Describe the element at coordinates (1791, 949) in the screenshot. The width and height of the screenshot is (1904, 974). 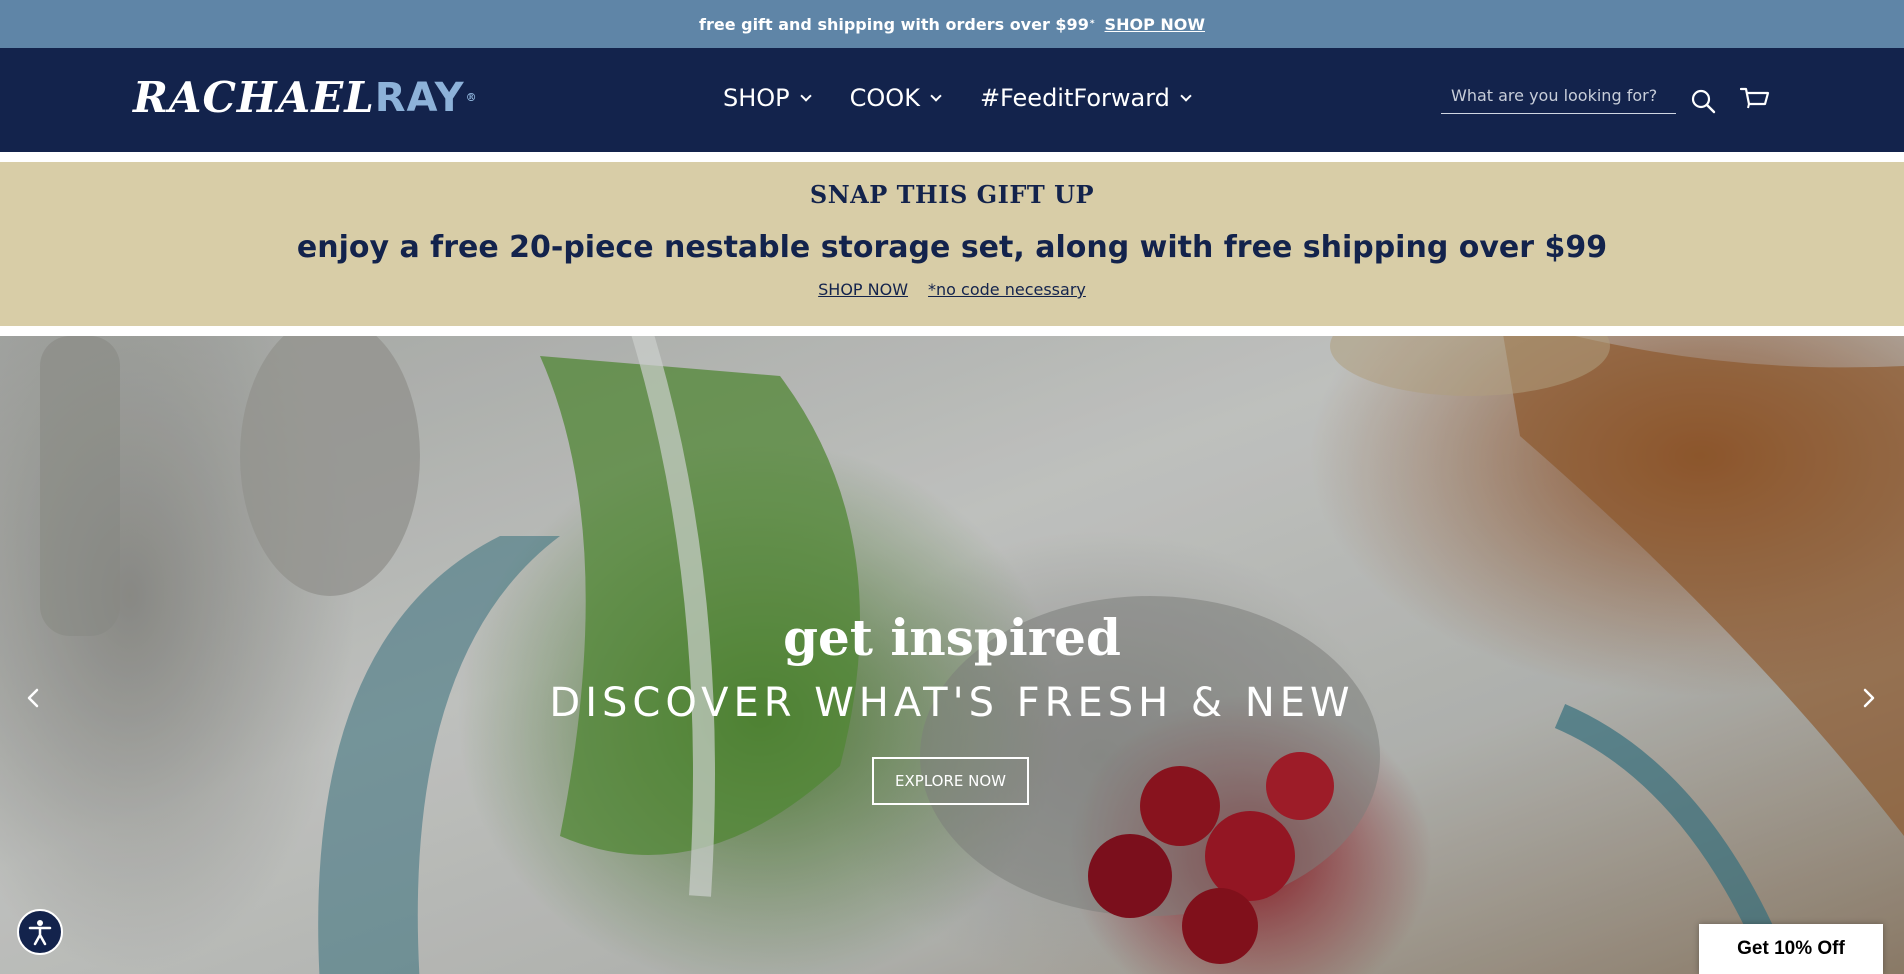
I see `discount-popup-button: Get 10% Off` at that location.